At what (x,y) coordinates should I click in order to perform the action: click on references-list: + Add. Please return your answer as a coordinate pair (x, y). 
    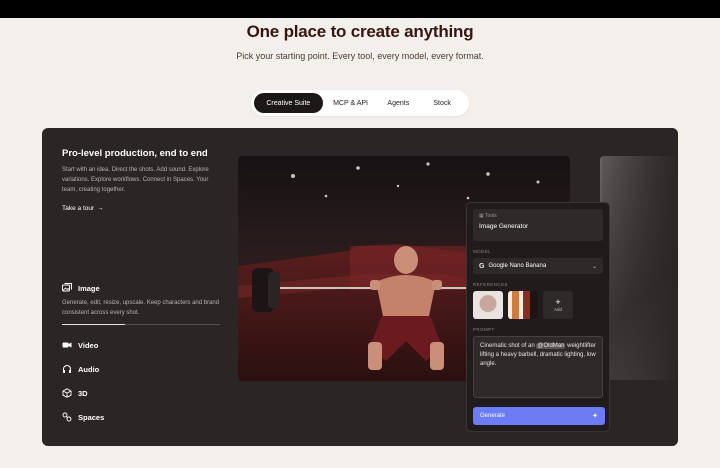
    Looking at the image, I should click on (538, 305).